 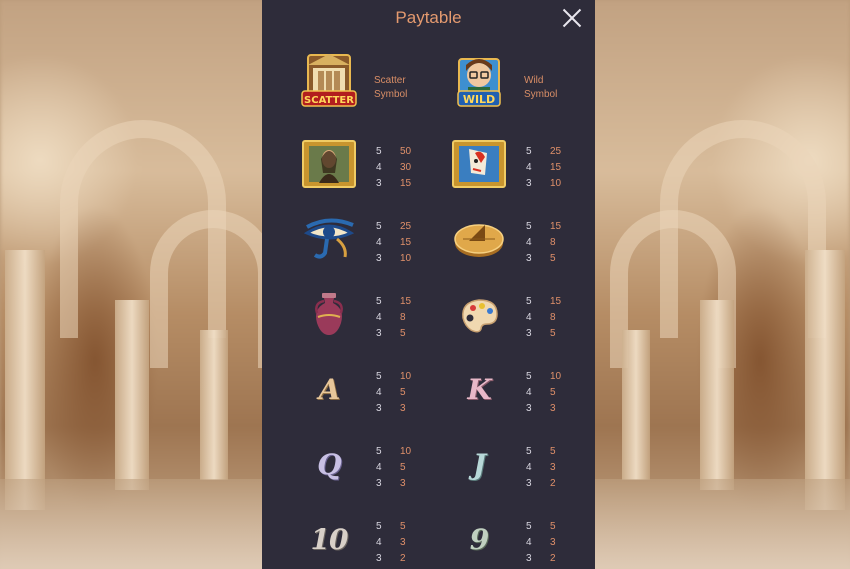 What do you see at coordinates (394, 167) in the screenshot?
I see `payout-list: 5 50 4 30 3 15` at bounding box center [394, 167].